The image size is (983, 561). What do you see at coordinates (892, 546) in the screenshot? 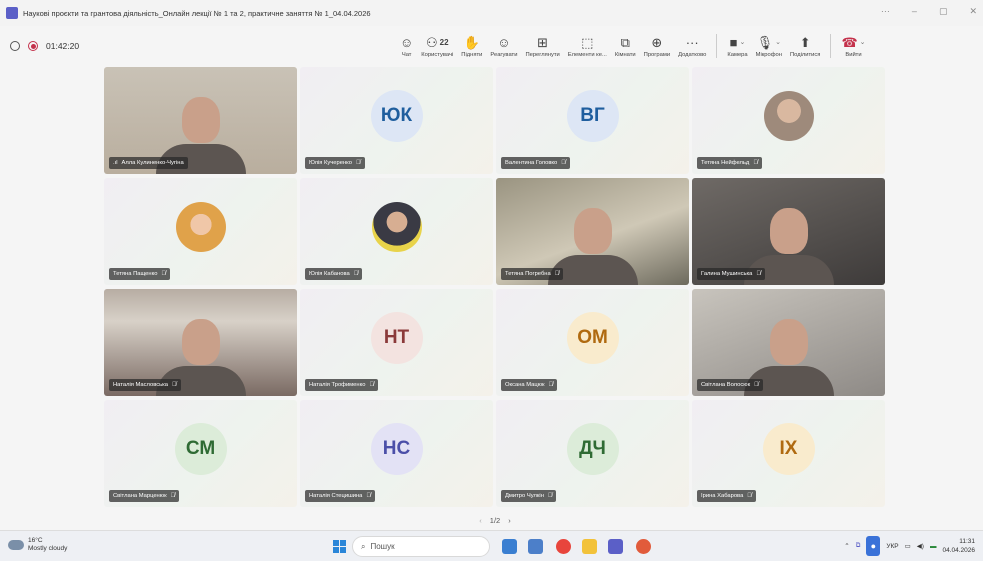
I see `language-indicator: УКР` at bounding box center [892, 546].